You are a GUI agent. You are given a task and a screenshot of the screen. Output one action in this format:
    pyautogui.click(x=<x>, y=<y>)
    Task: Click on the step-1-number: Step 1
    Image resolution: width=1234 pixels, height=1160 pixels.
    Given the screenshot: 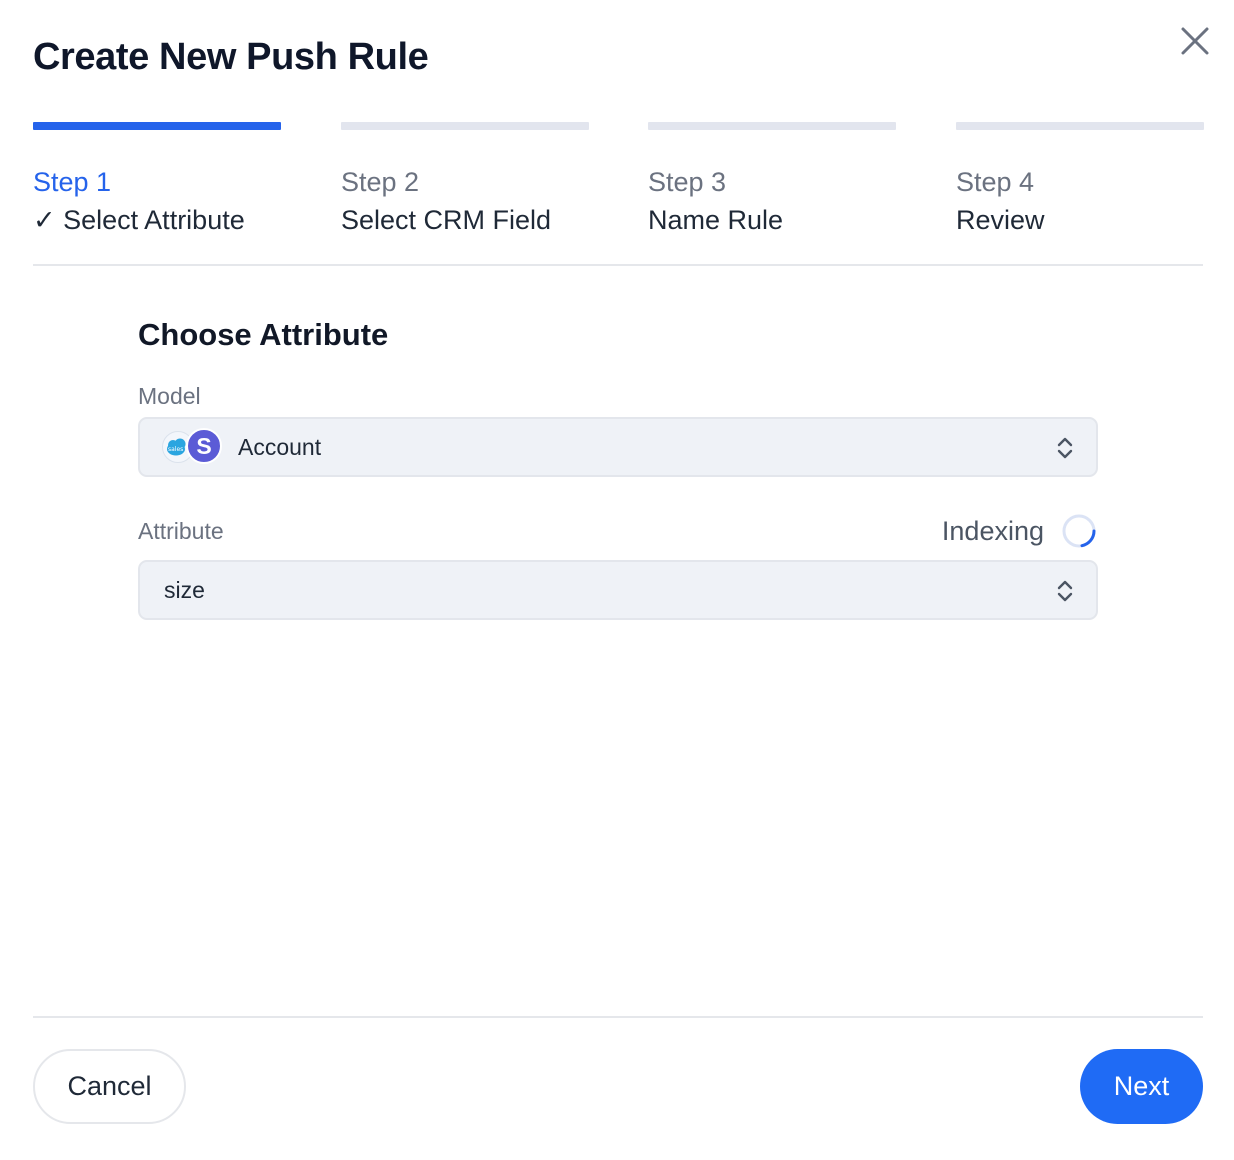 What is the action you would take?
    pyautogui.click(x=72, y=182)
    